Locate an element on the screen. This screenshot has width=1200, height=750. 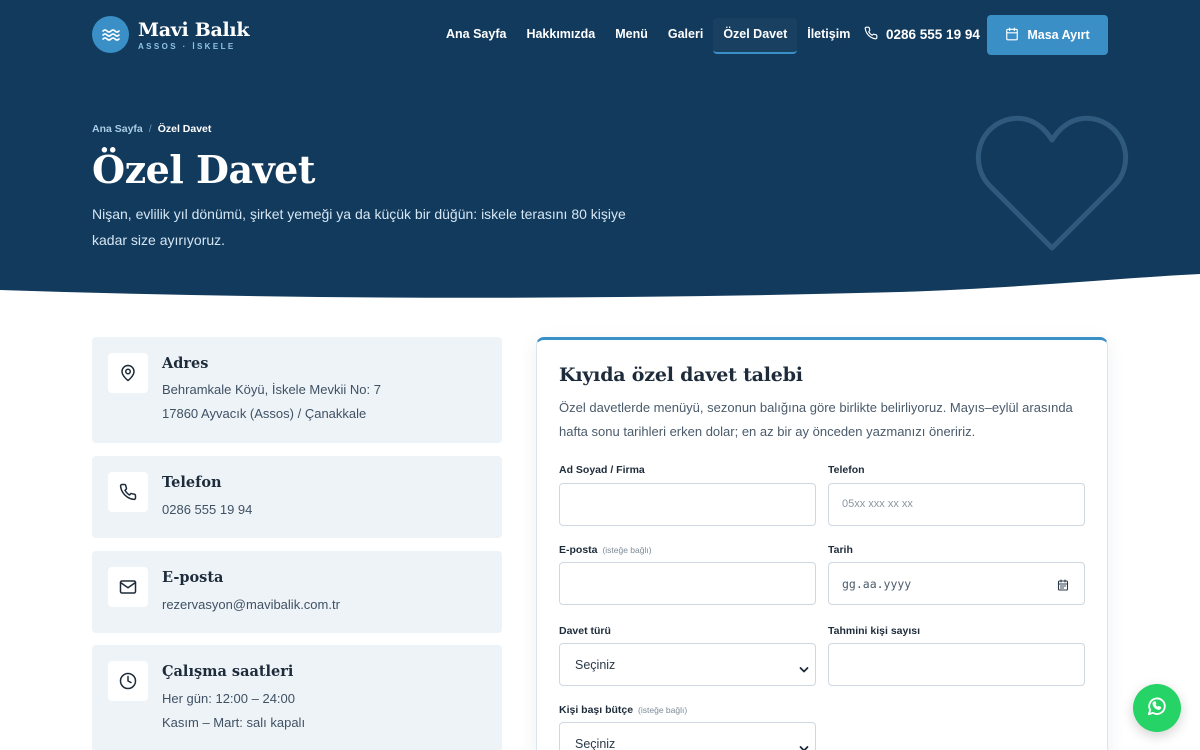
nav-item-about: Hakkımızda is located at coordinates (560, 36).